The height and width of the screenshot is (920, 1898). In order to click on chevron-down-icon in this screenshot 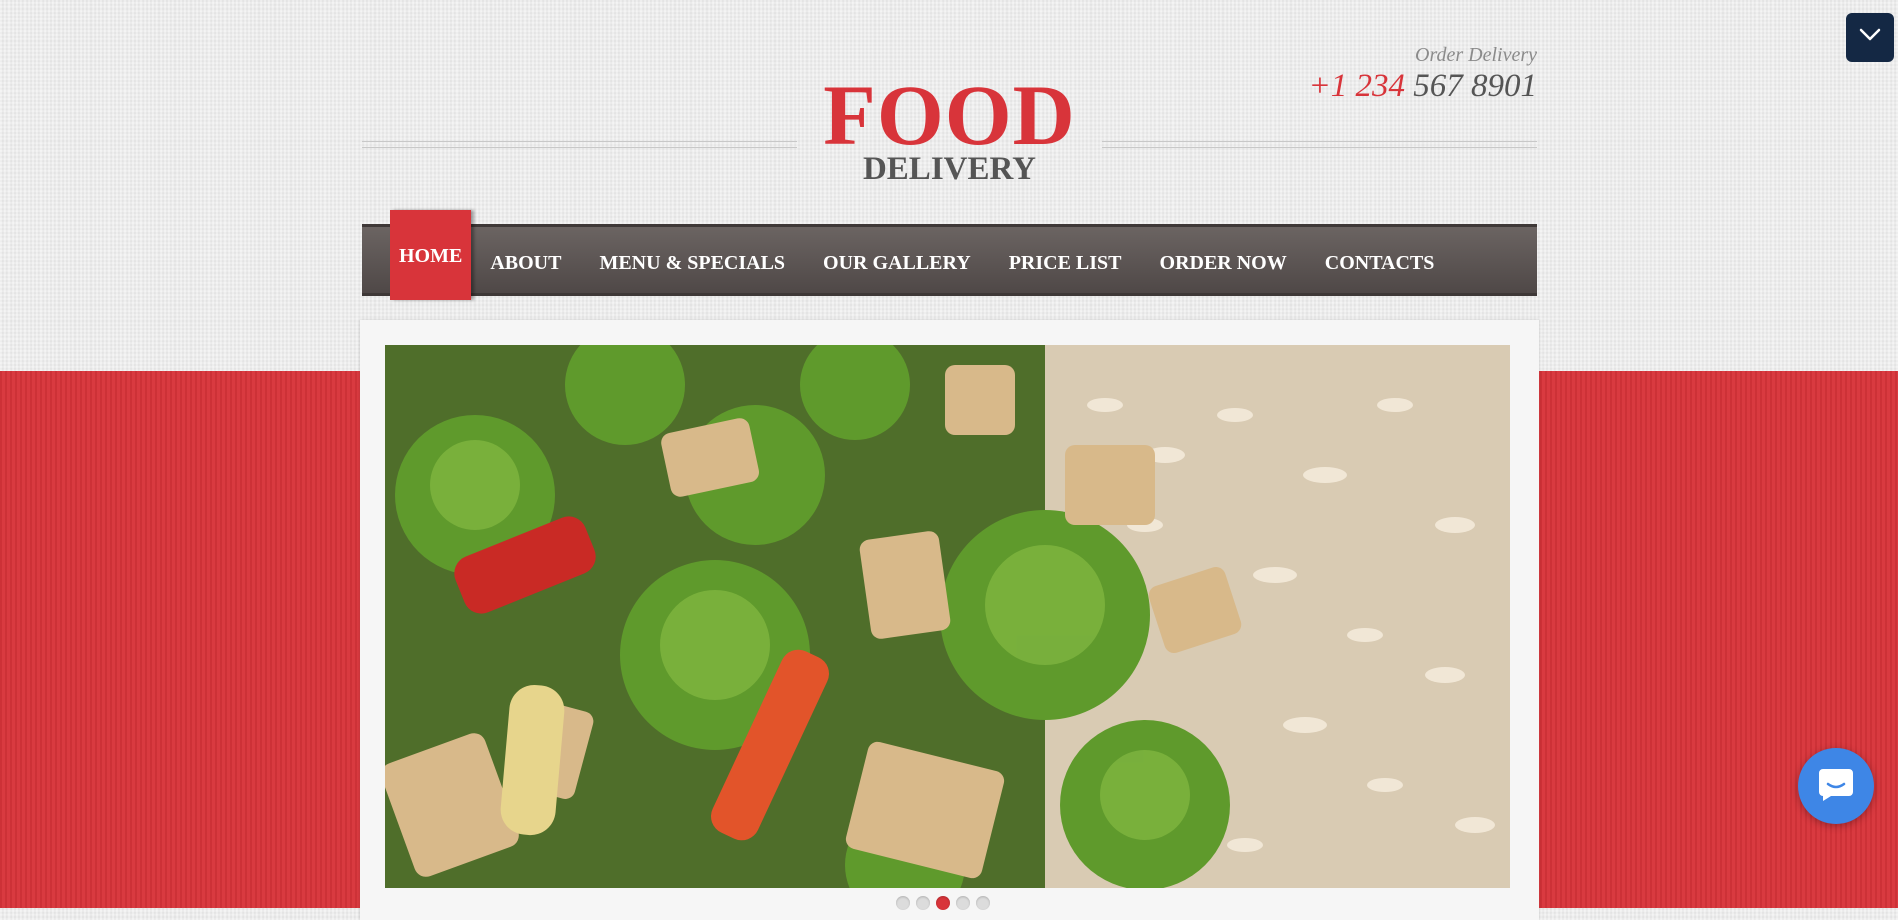, I will do `click(1870, 37)`.